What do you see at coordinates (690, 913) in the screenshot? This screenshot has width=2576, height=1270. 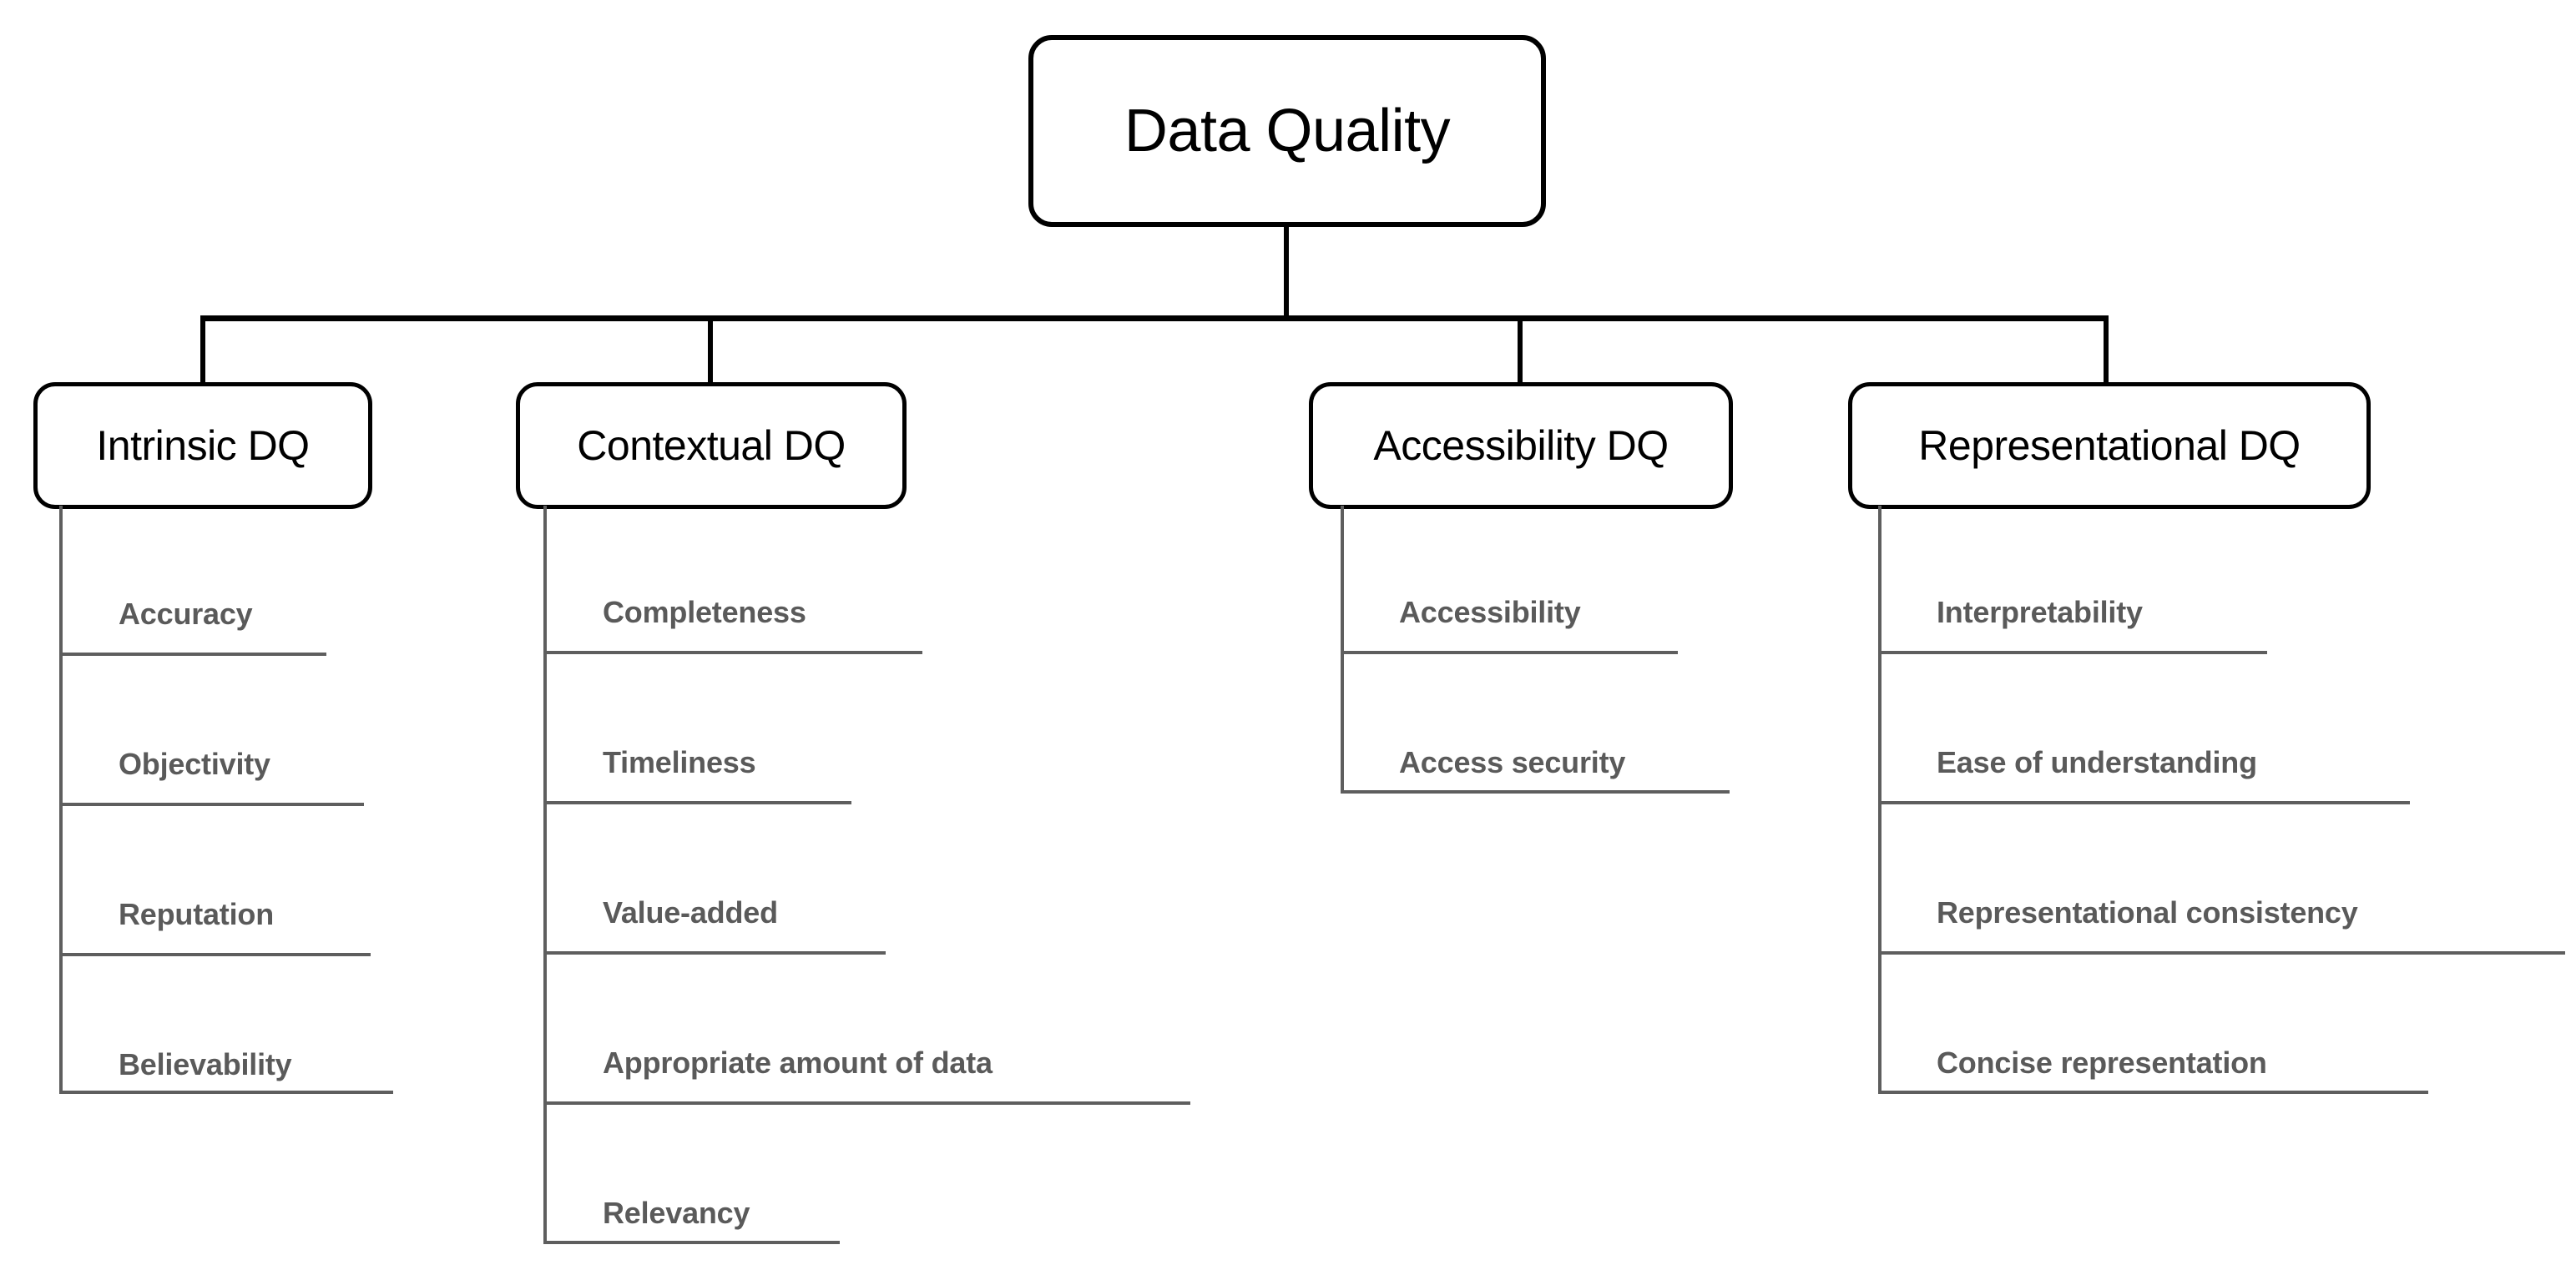 I see `leaf-label-value-added: Value-added` at bounding box center [690, 913].